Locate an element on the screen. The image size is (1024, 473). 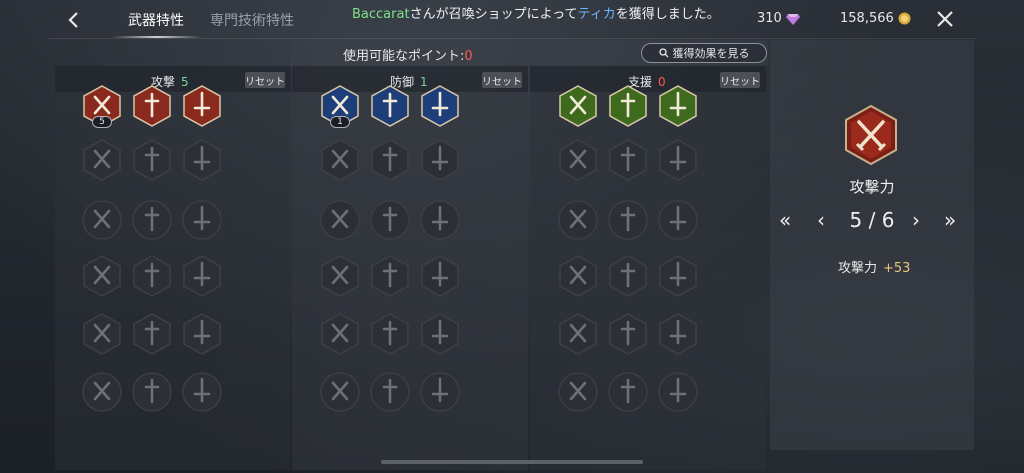
last-page-button: » is located at coordinates (950, 220).